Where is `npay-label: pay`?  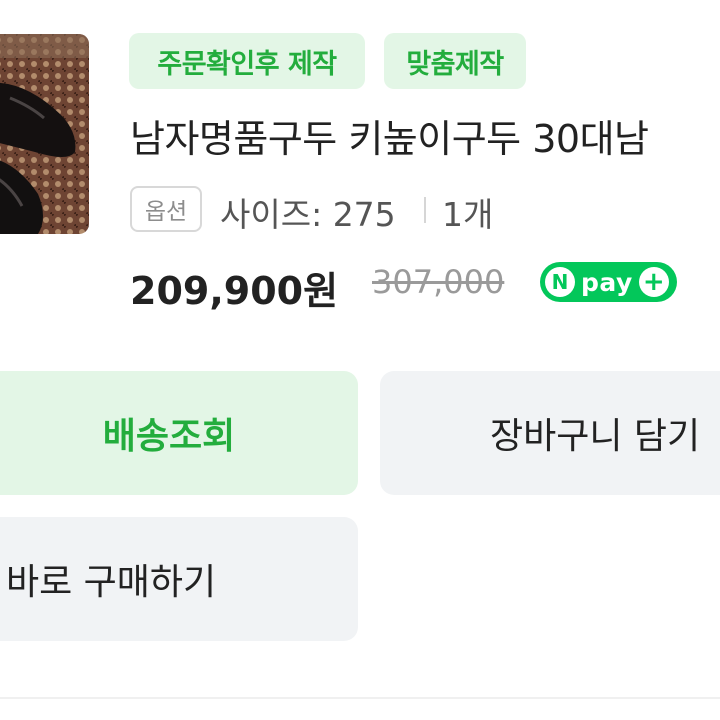
npay-label: pay is located at coordinates (607, 282).